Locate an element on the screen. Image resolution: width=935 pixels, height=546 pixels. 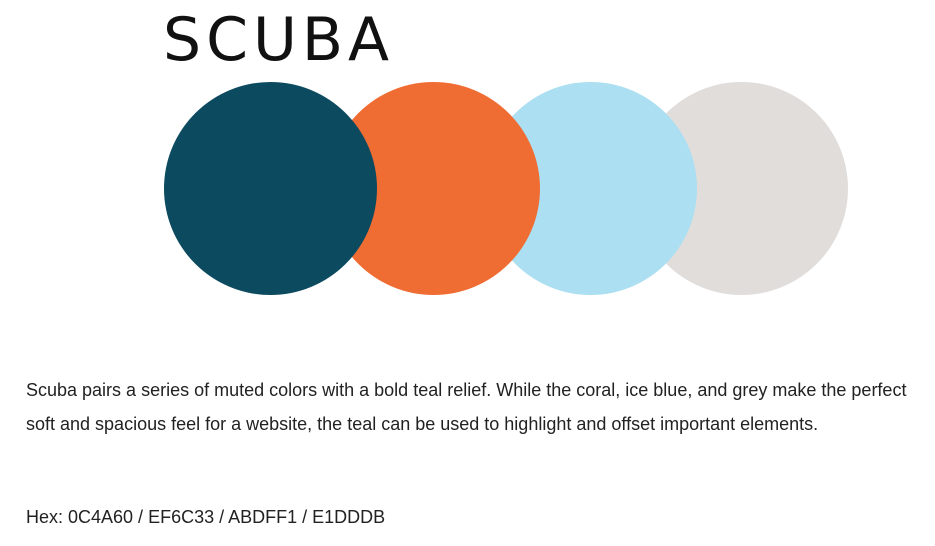
hex-codes: Hex: 0C4A60 / EF6C33 / ABDFF1 / E1DDDB is located at coordinates (206, 517).